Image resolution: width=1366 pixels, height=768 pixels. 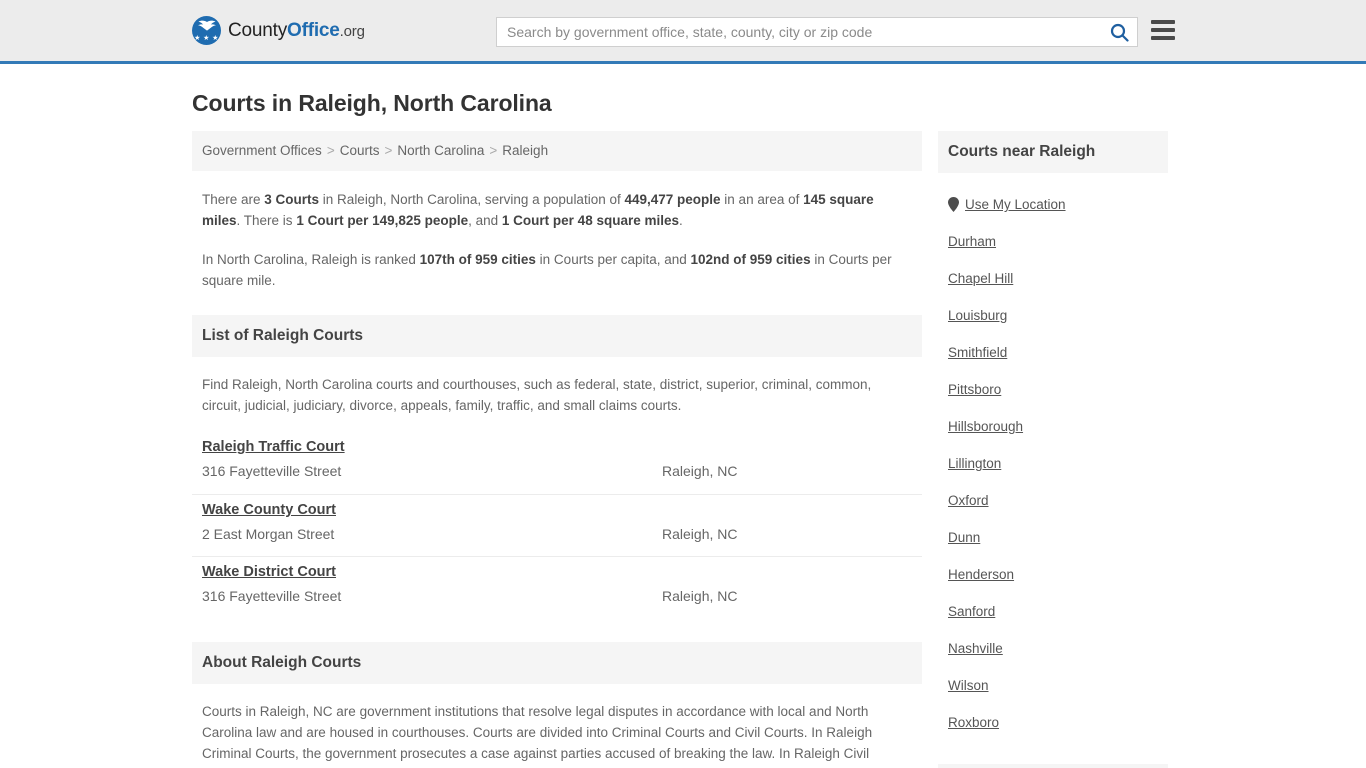 What do you see at coordinates (968, 500) in the screenshot?
I see `sidebar-item-label: Oxford` at bounding box center [968, 500].